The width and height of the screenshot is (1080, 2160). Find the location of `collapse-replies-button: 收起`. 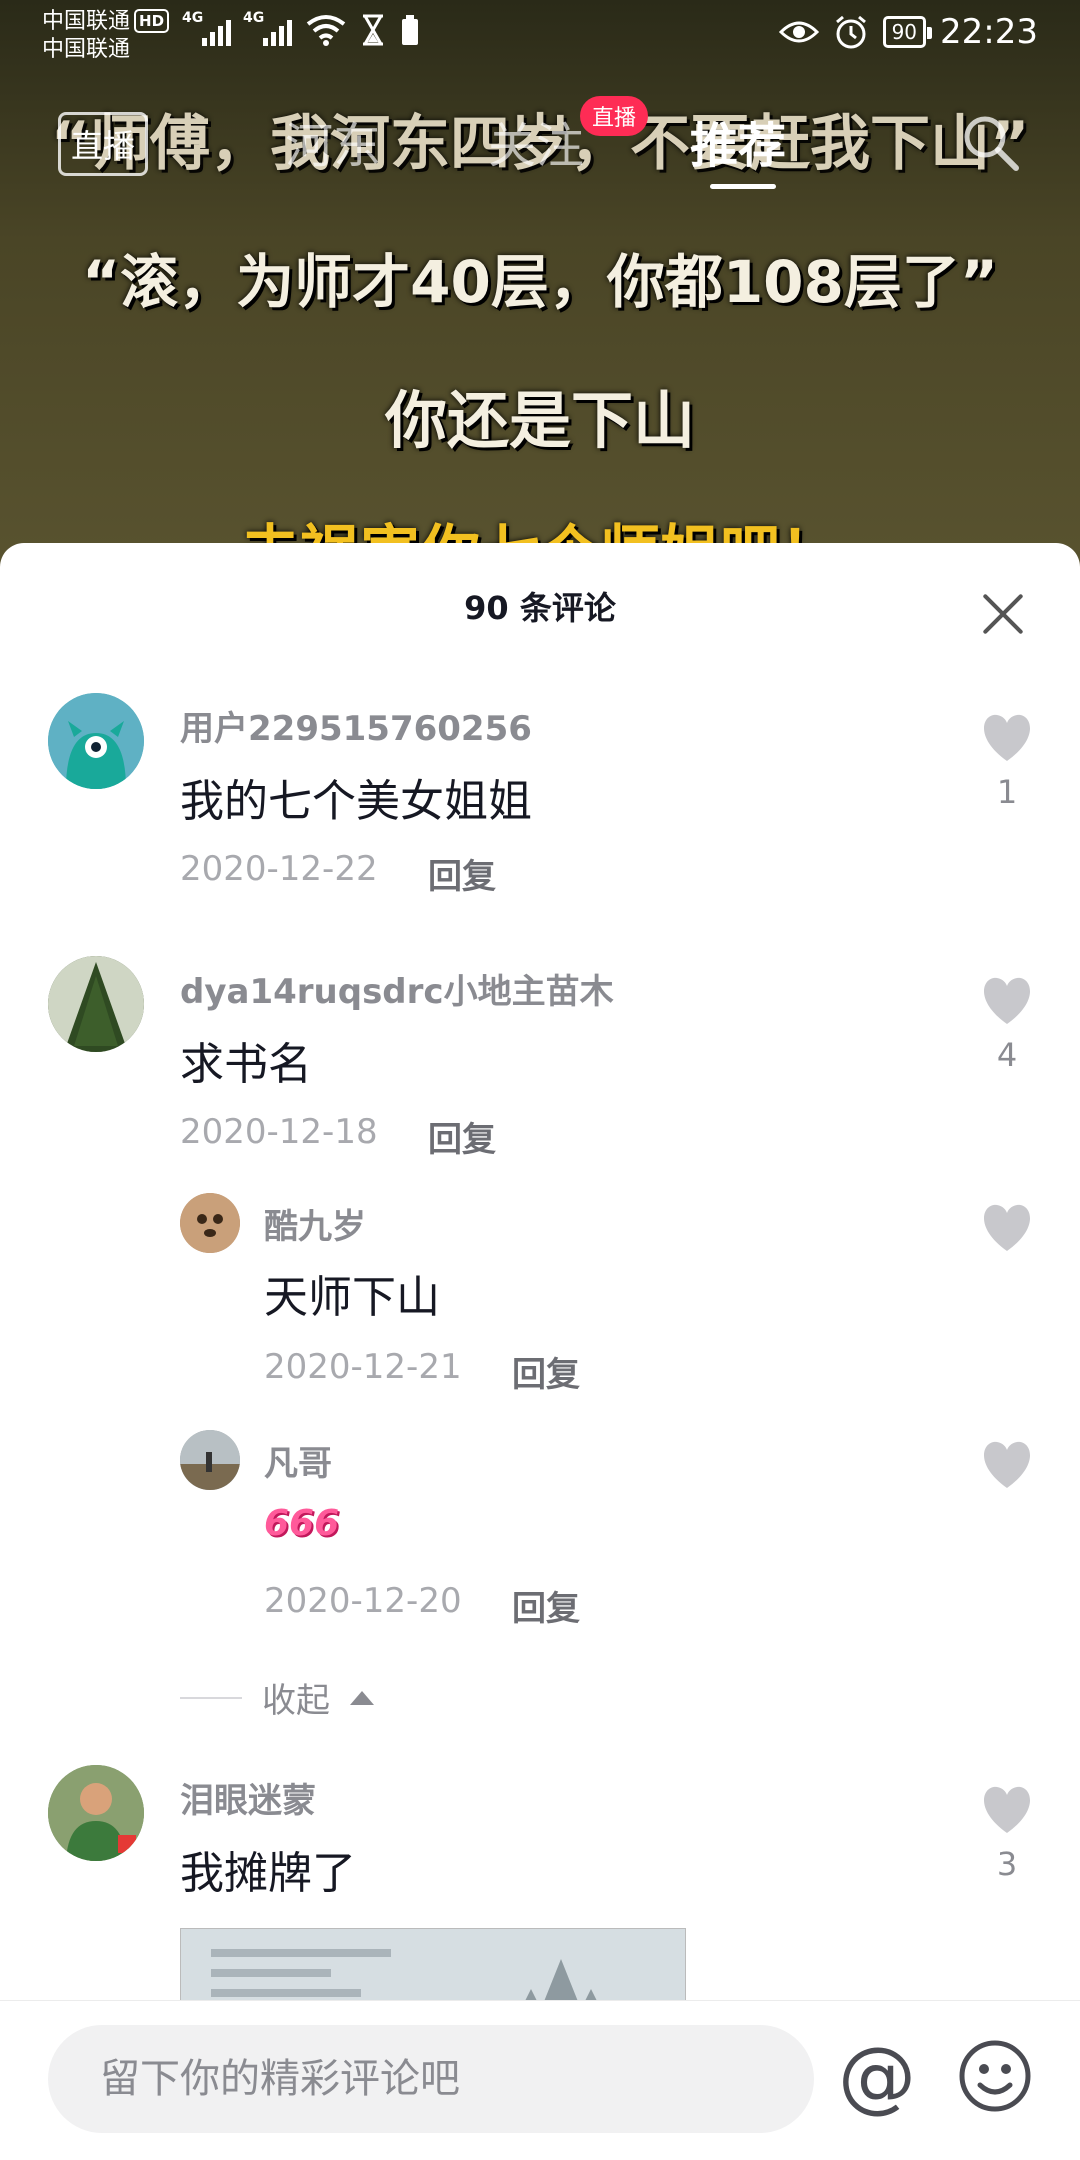

collapse-replies-button: 收起 is located at coordinates (277, 1697).